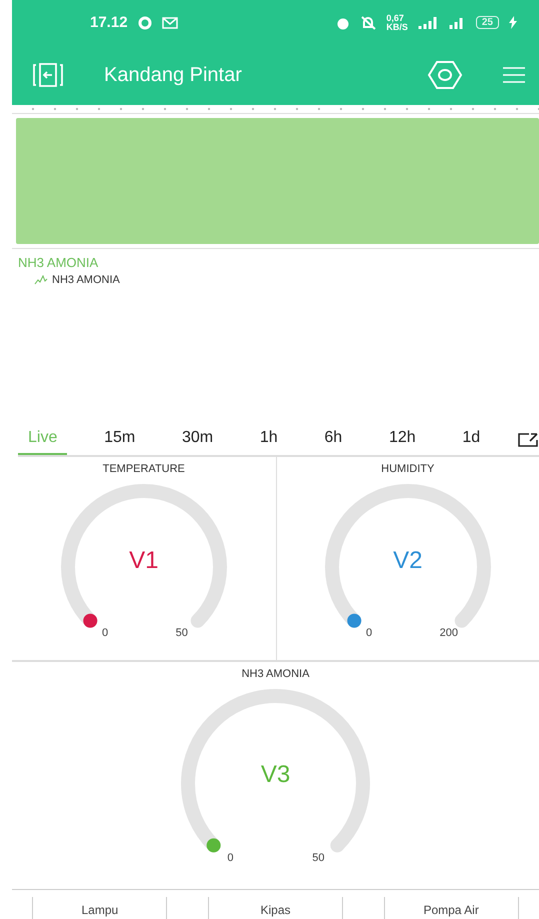 This screenshot has height=919, width=539. Describe the element at coordinates (143, 469) in the screenshot. I see `gauge-title: TEMPERATURE` at that location.